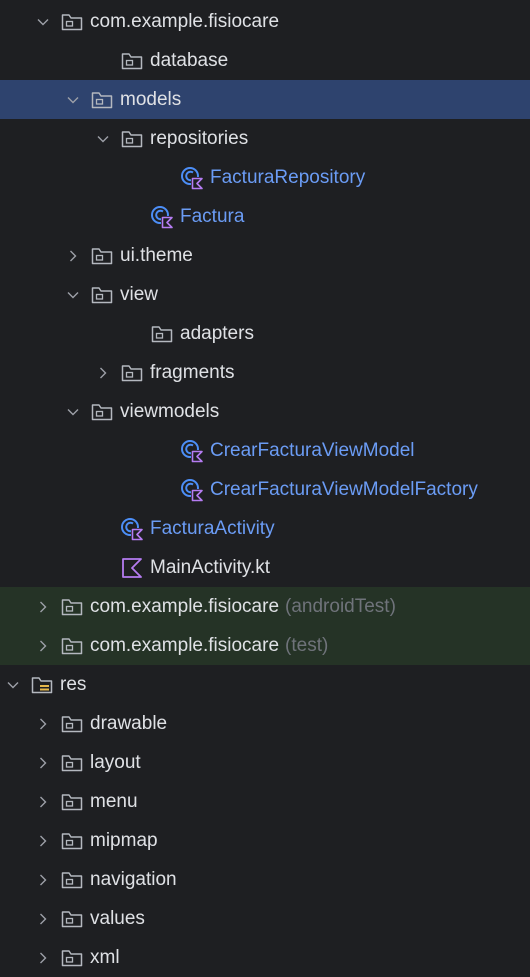 The width and height of the screenshot is (530, 977). What do you see at coordinates (265, 801) in the screenshot?
I see `tree-node: menu` at bounding box center [265, 801].